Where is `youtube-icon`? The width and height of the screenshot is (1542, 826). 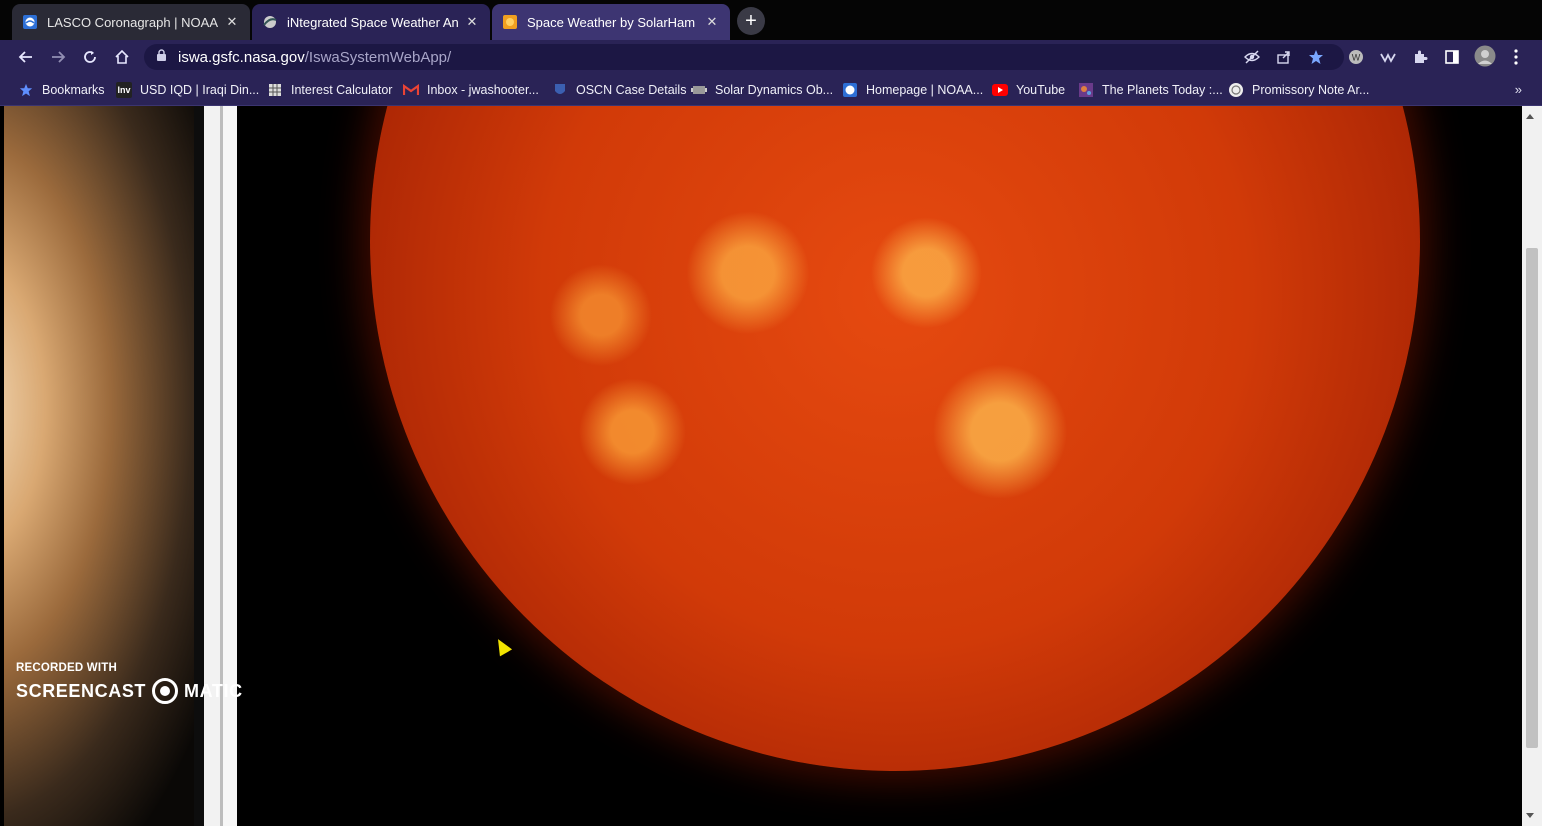 youtube-icon is located at coordinates (1000, 90).